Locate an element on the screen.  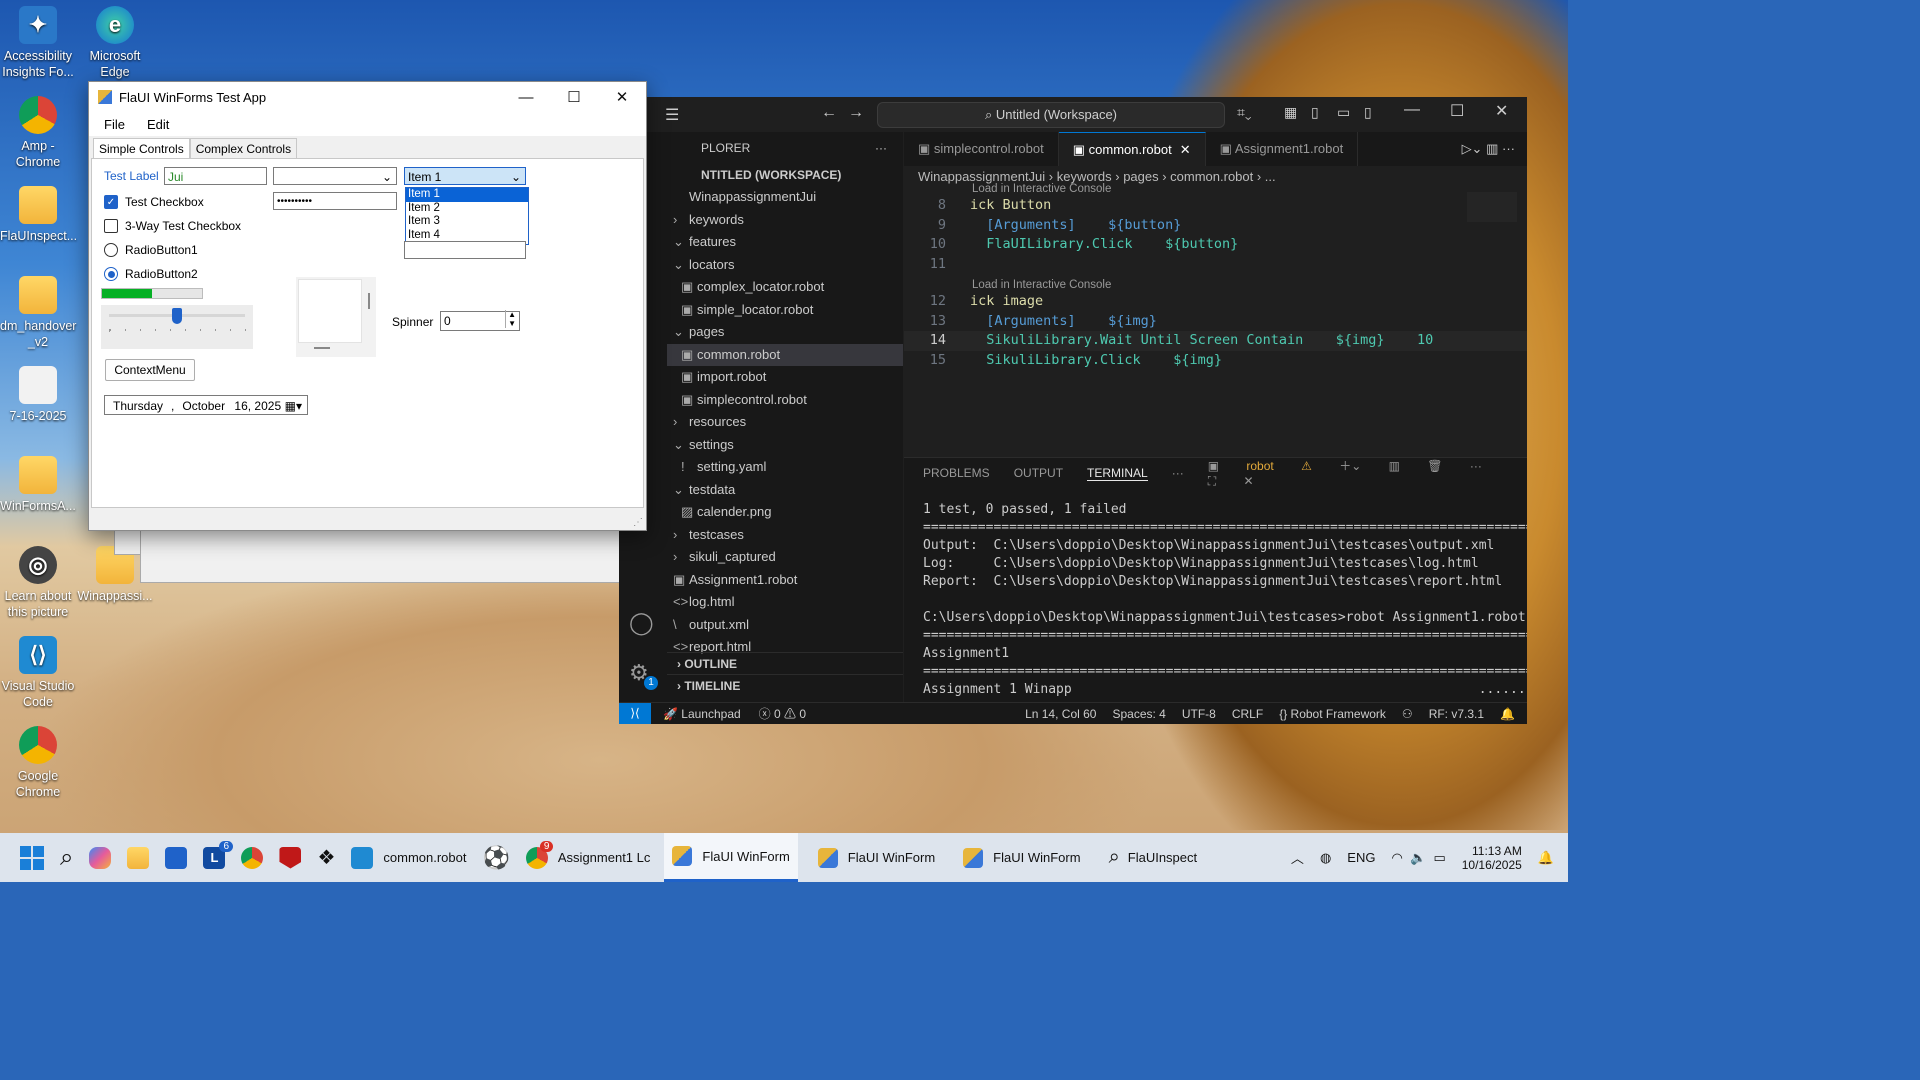
three-way-checkbox: 3-Way Test Checkbox is located at coordinates (172, 226).